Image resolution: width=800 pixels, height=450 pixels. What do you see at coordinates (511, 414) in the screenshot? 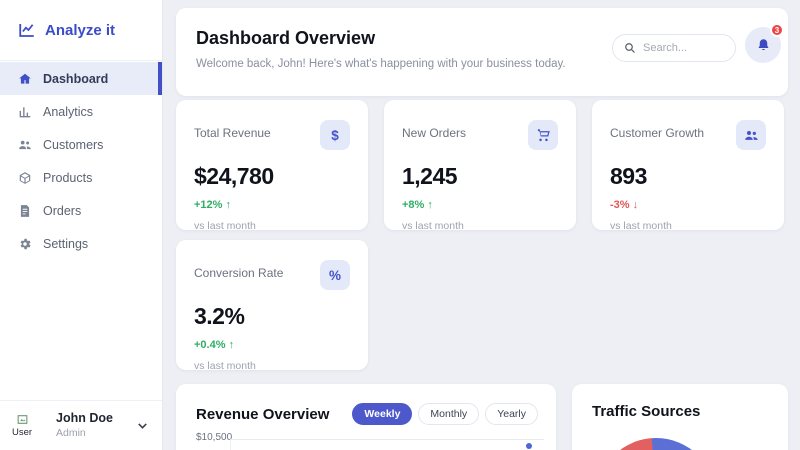
I see `filter-yearly: Yearly` at bounding box center [511, 414].